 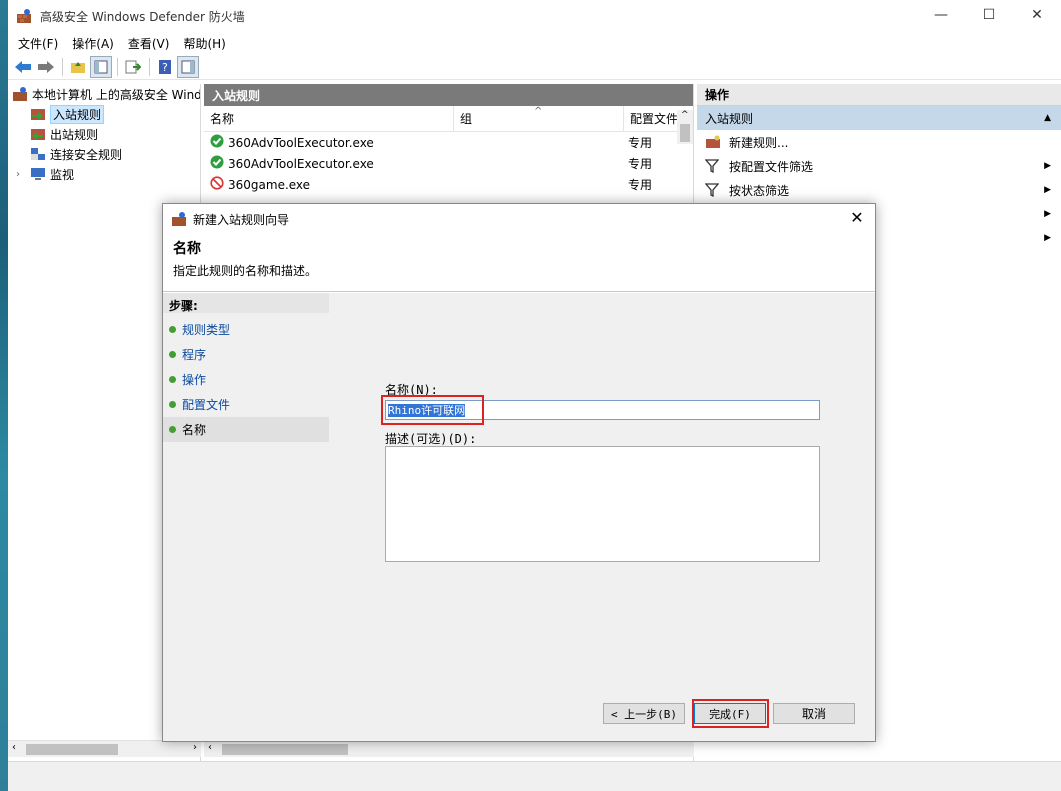 What do you see at coordinates (23, 174) in the screenshot?
I see `expand-chevron-icon: ›` at bounding box center [23, 174].